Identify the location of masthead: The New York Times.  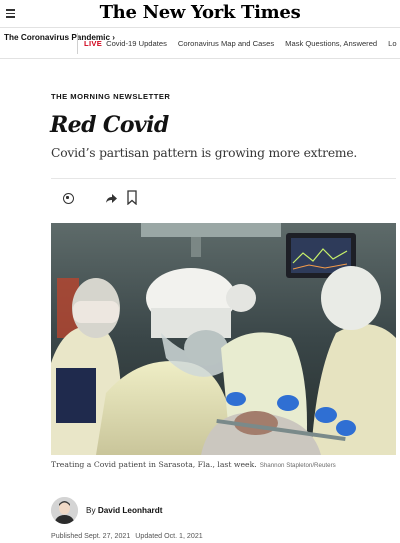
(200, 13).